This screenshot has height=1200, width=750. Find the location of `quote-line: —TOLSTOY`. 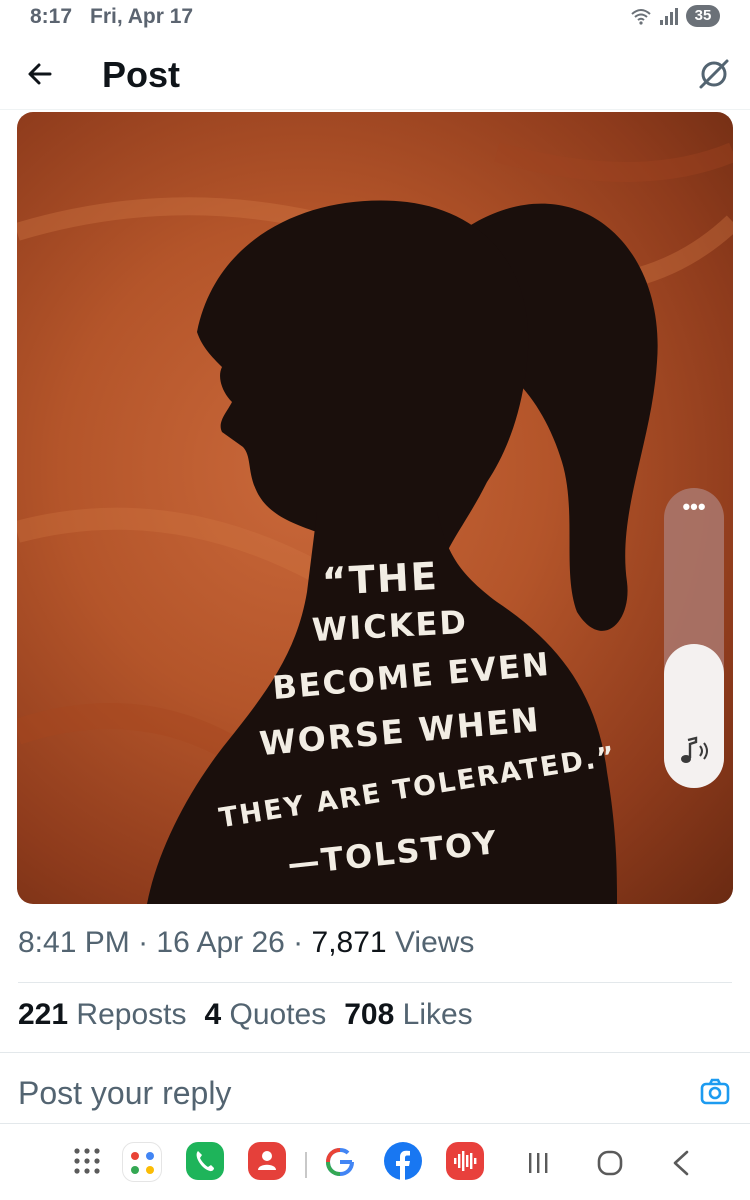

quote-line: —TOLSTOY is located at coordinates (392, 853).